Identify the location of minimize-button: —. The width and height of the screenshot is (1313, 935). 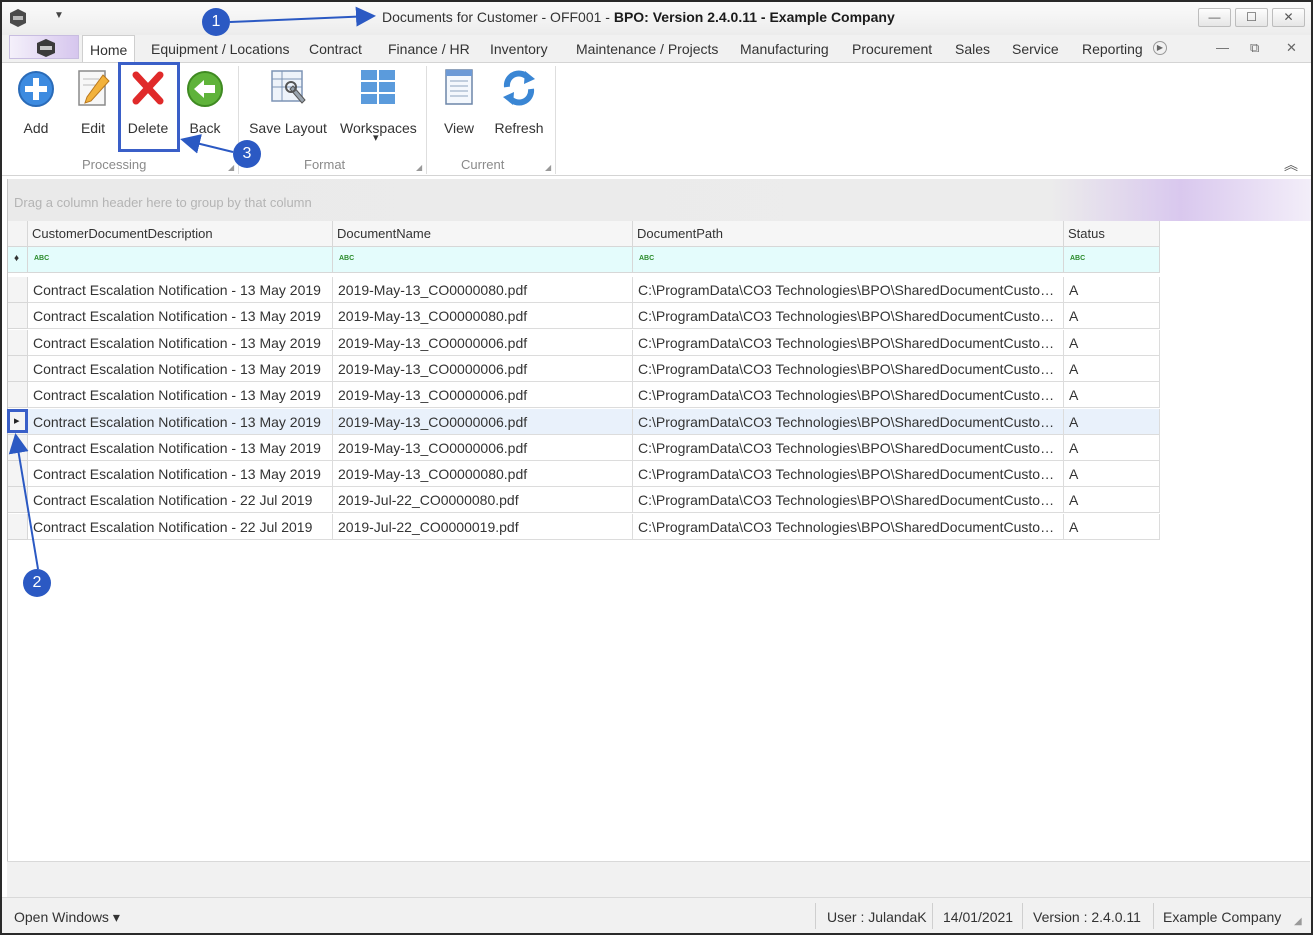
(1214, 17).